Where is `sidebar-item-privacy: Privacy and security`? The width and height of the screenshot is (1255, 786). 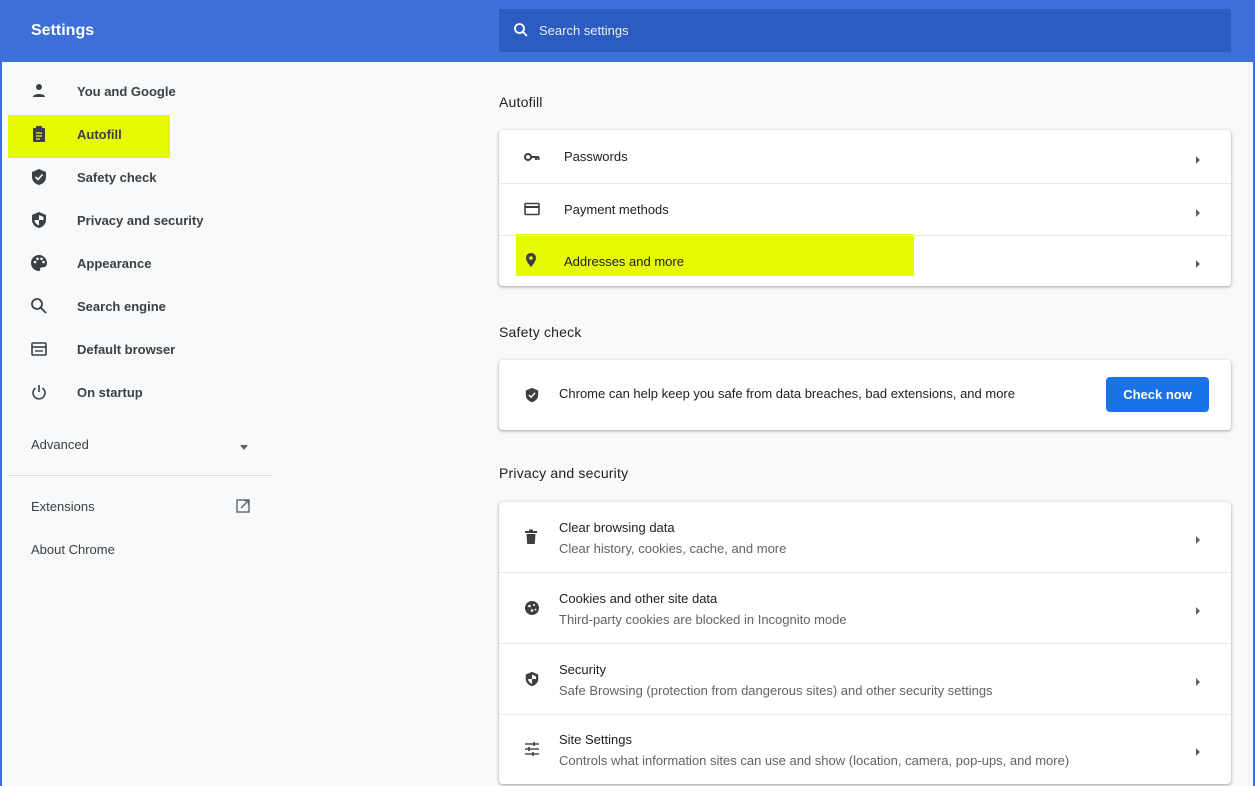
sidebar-item-privacy: Privacy and security is located at coordinates (143, 220).